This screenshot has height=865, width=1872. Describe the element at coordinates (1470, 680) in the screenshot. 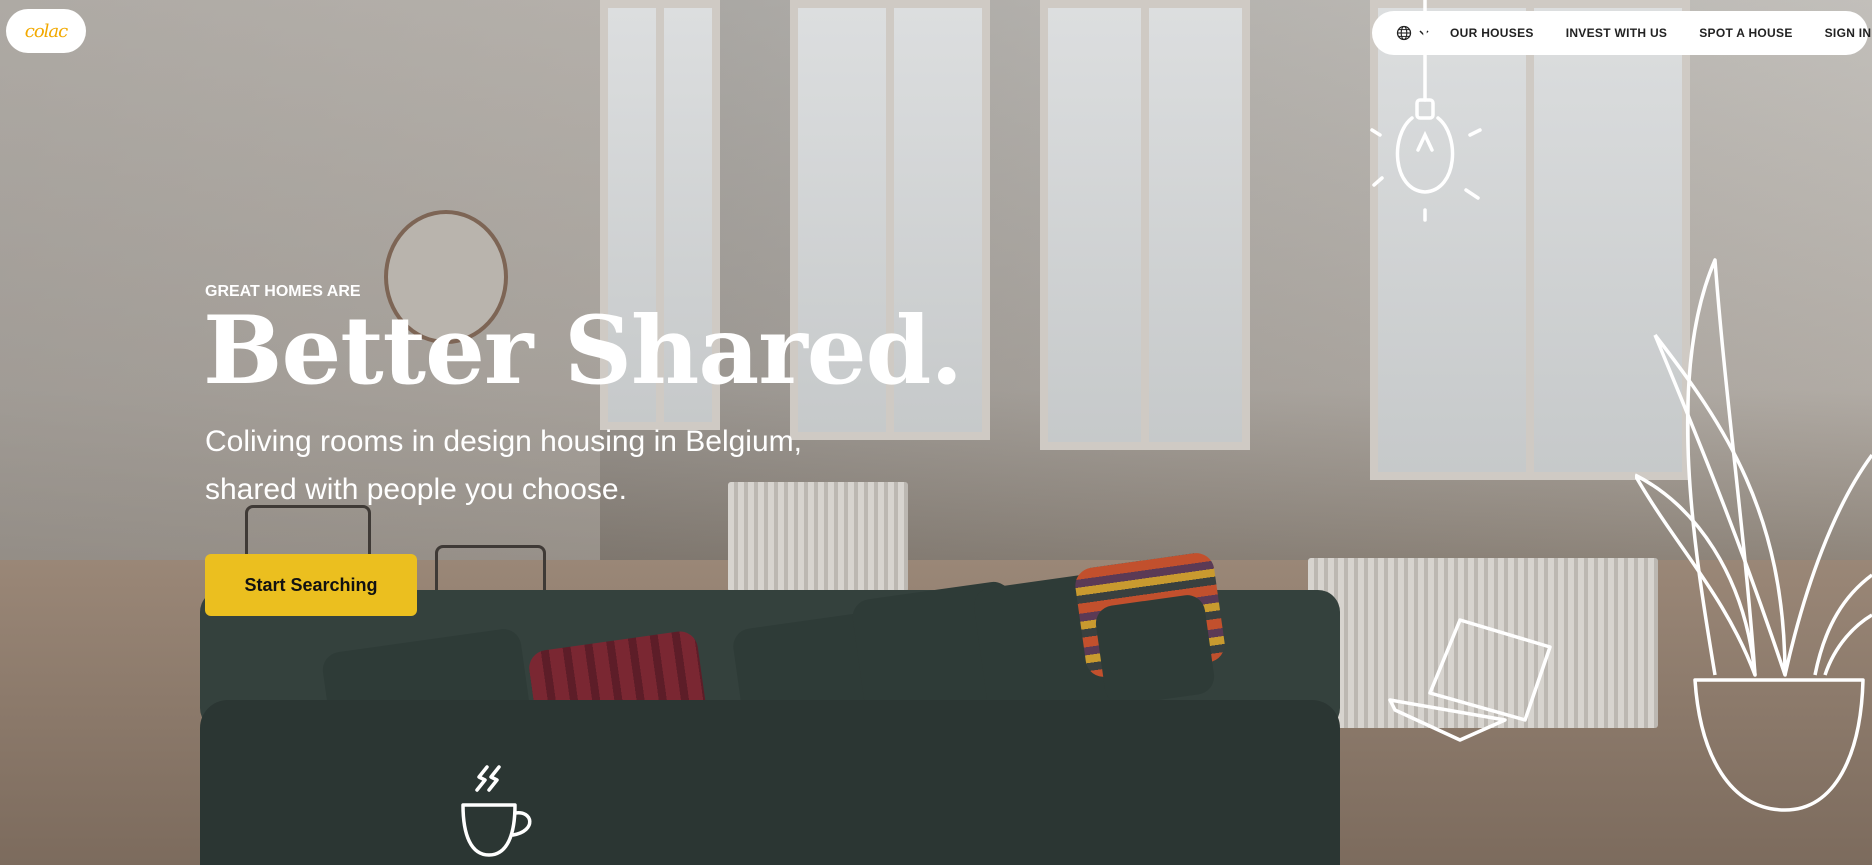

I see `laptop-icon` at that location.